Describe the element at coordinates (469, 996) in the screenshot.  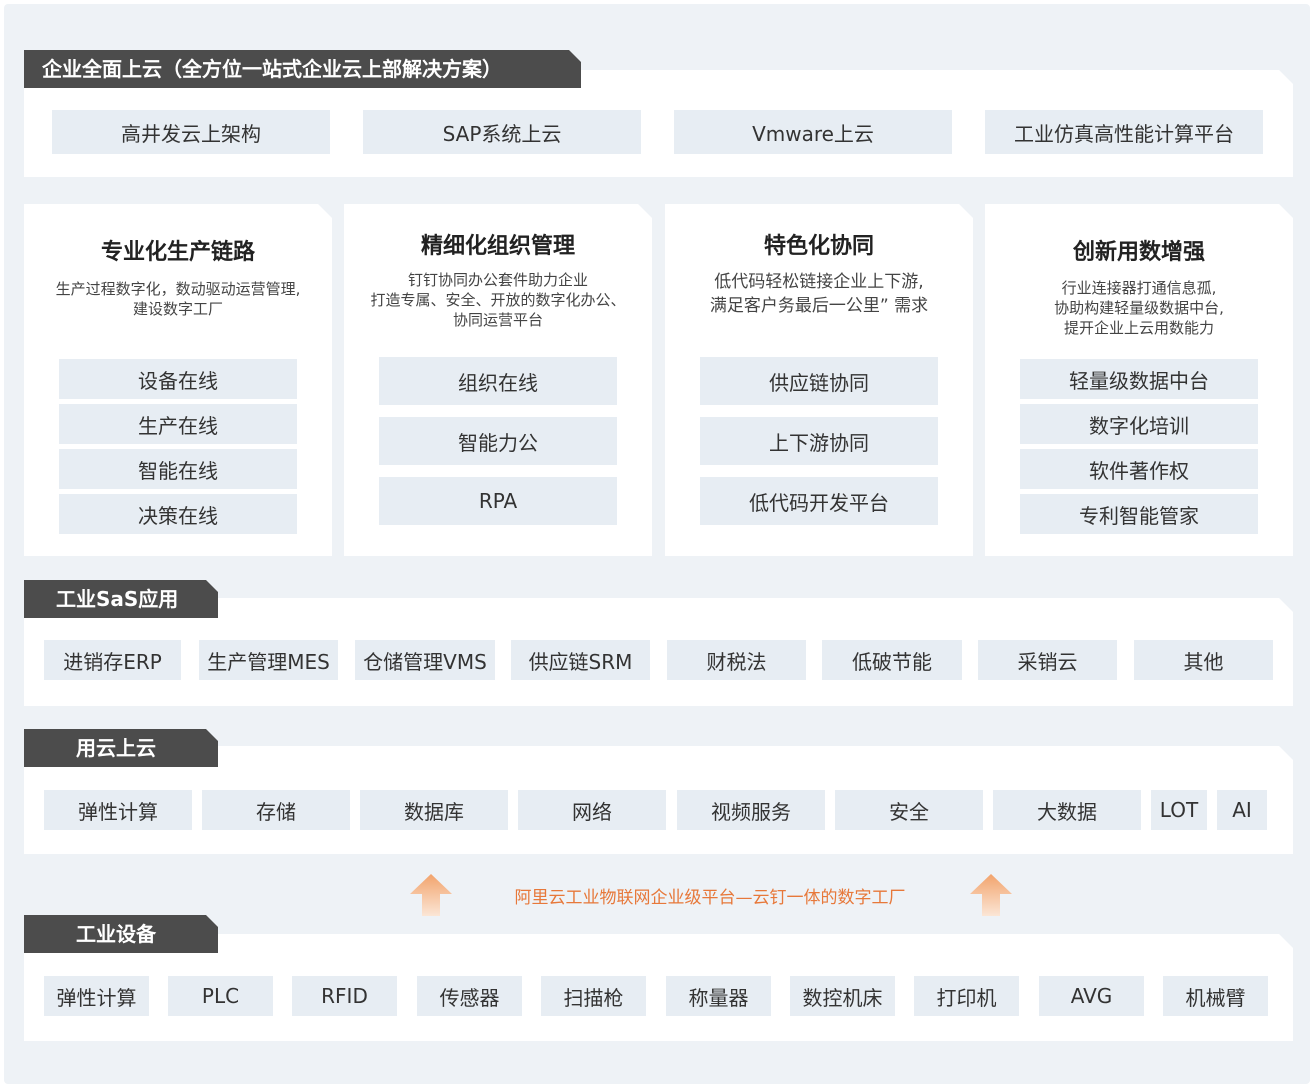
I see `device-item: 传感器` at that location.